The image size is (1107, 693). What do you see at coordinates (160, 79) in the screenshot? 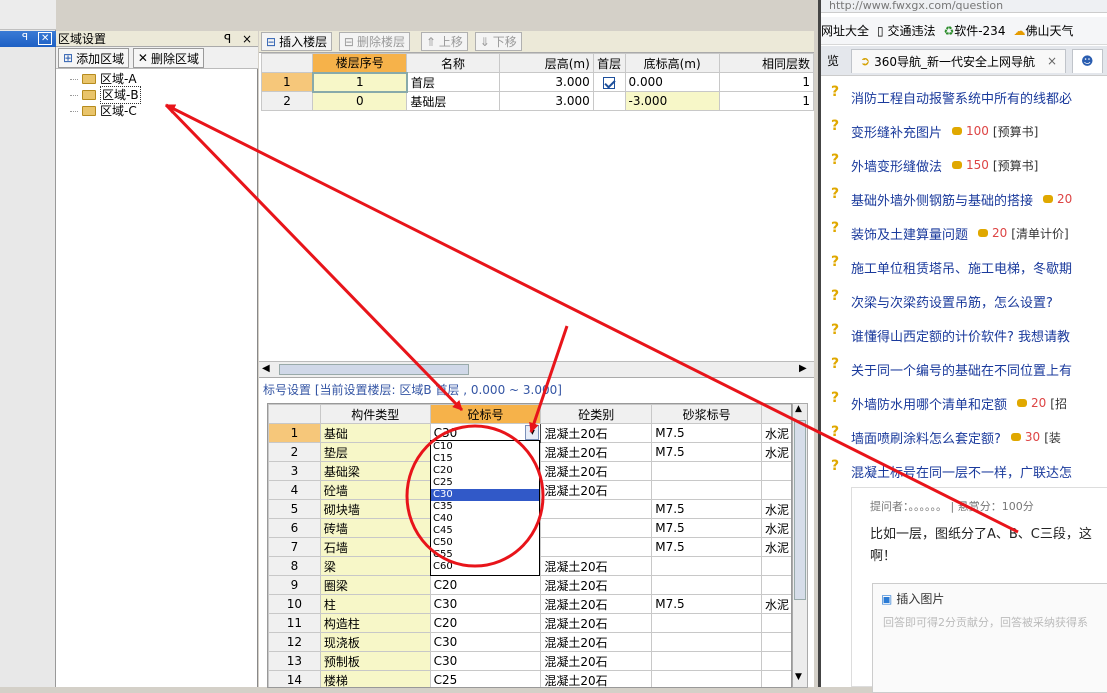
I see `tree-item-area-a: 区域-A` at bounding box center [160, 79].